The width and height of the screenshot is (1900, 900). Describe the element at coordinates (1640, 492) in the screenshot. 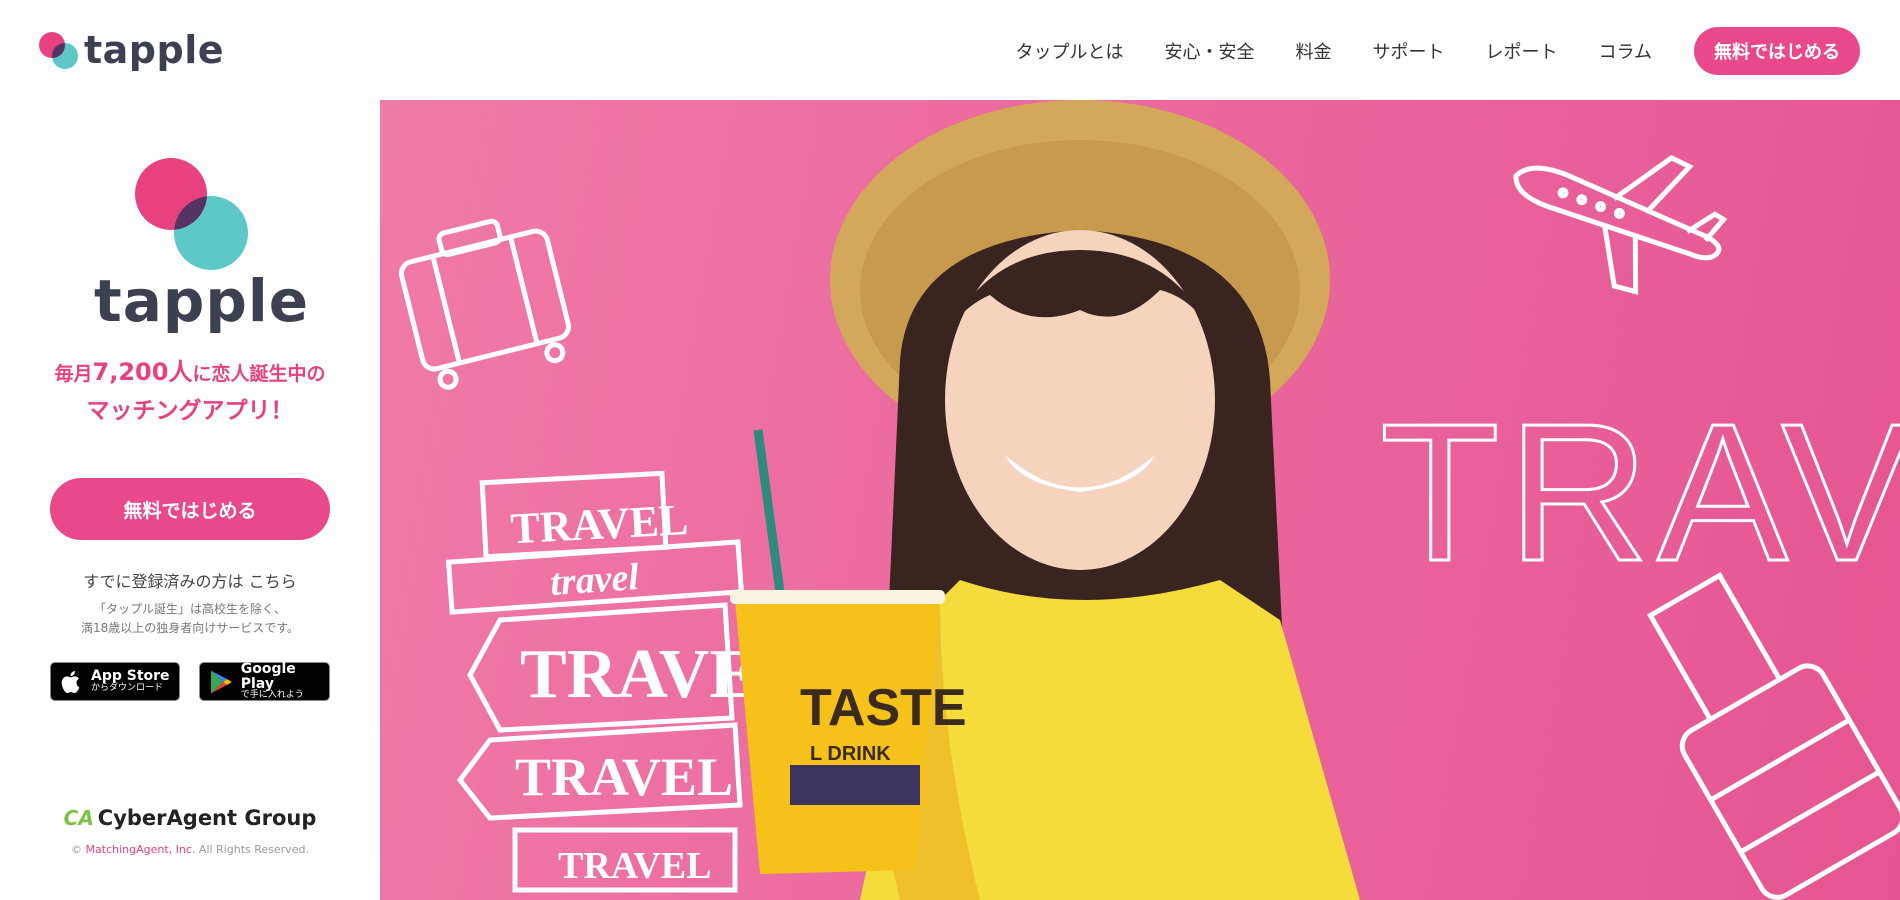

I see `hero-big-word: TRAVEL` at that location.